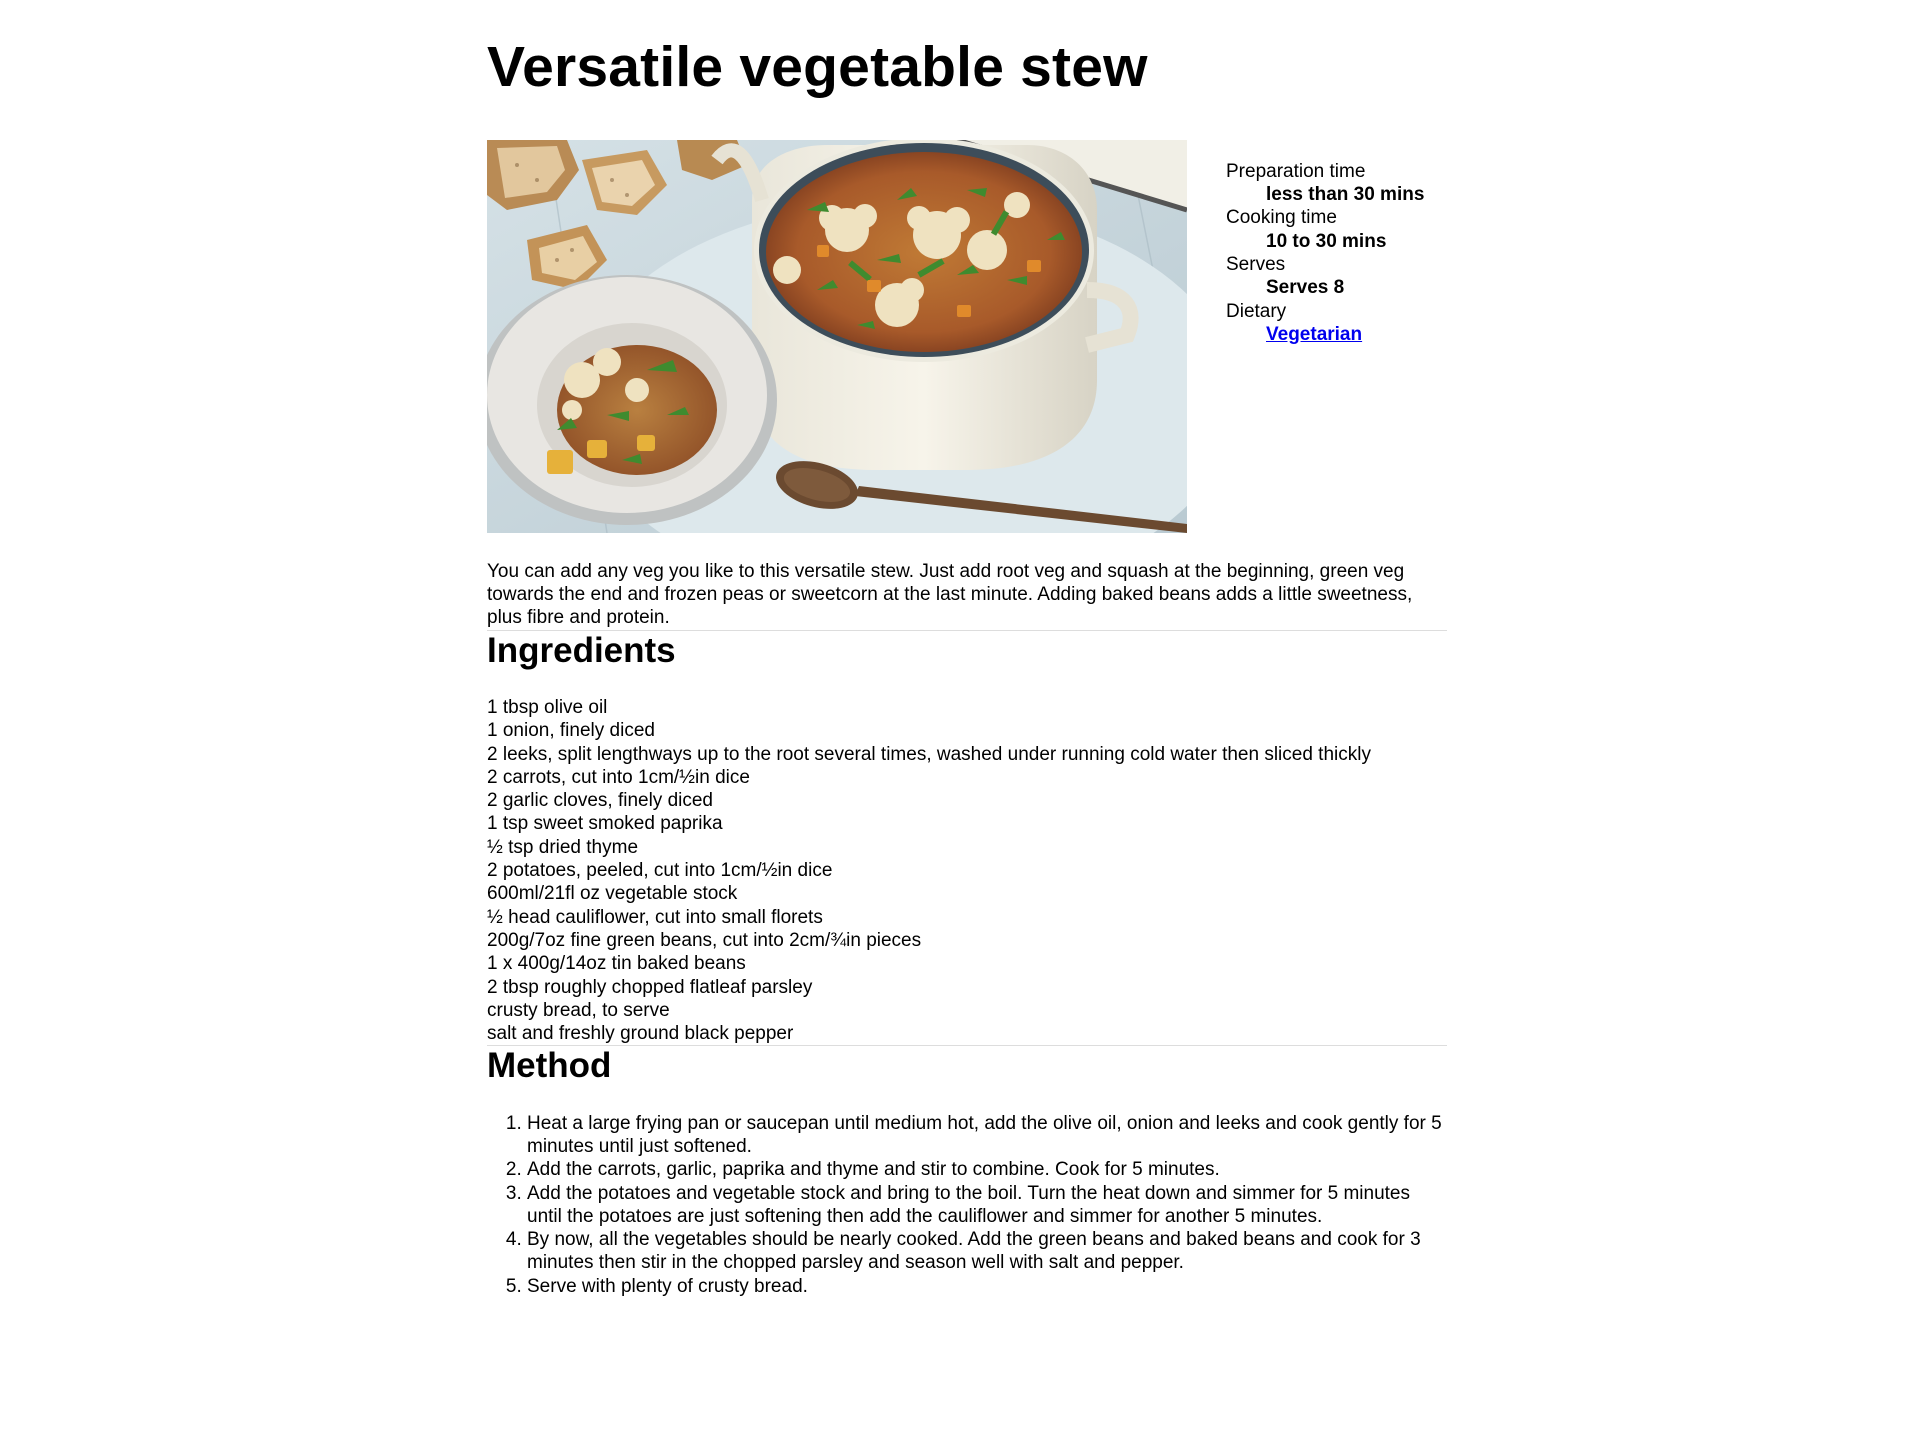  What do you see at coordinates (1326, 241) in the screenshot?
I see `cook-time-value: 10 to 30 mins` at bounding box center [1326, 241].